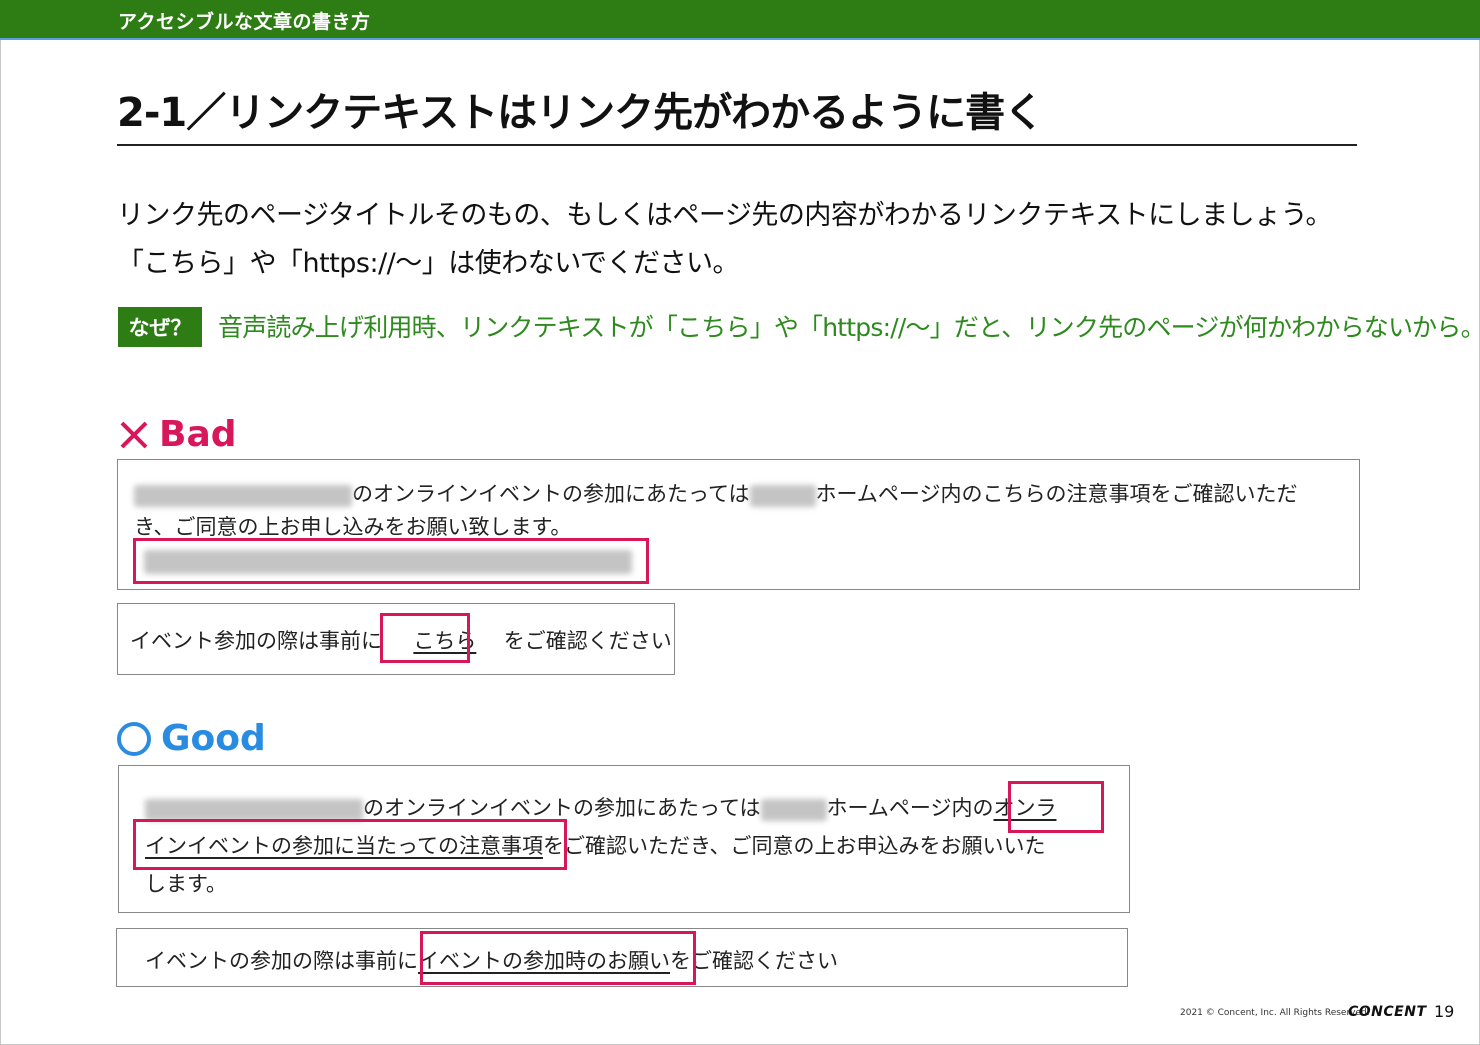 Image resolution: width=1480 pixels, height=1045 pixels. I want to click on highlight-url, so click(391, 561).